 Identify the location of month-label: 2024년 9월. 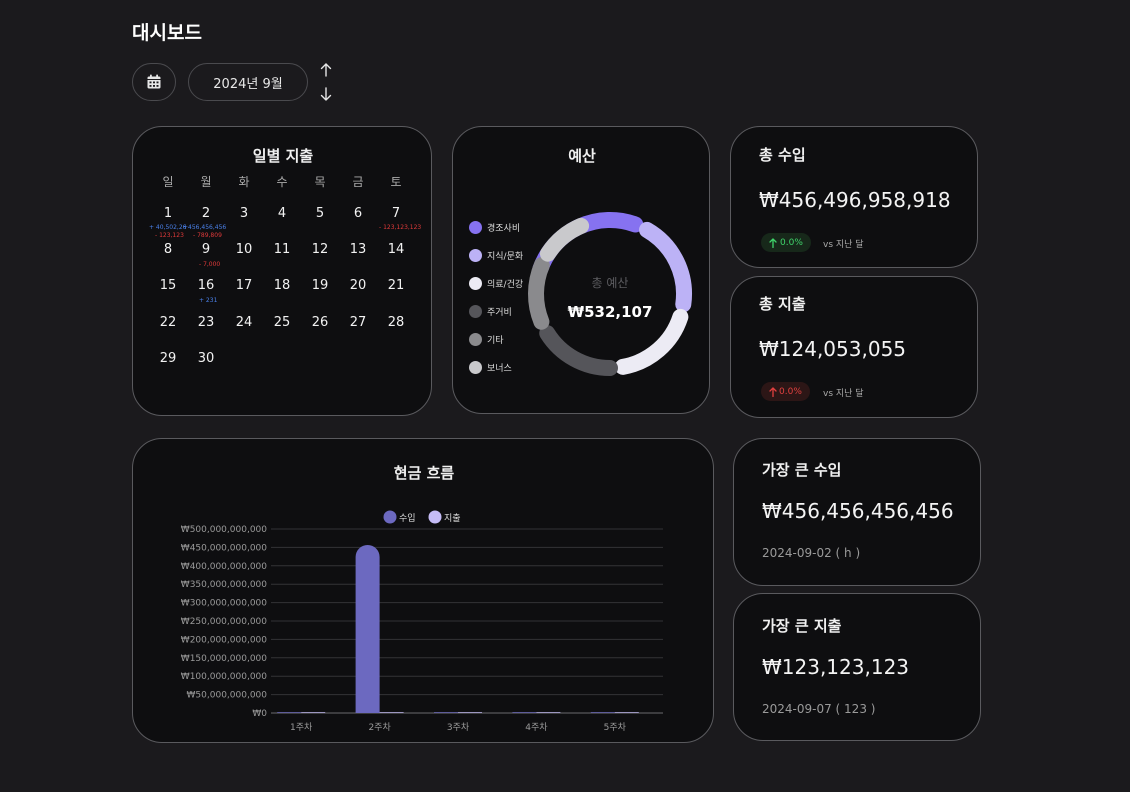
(248, 84).